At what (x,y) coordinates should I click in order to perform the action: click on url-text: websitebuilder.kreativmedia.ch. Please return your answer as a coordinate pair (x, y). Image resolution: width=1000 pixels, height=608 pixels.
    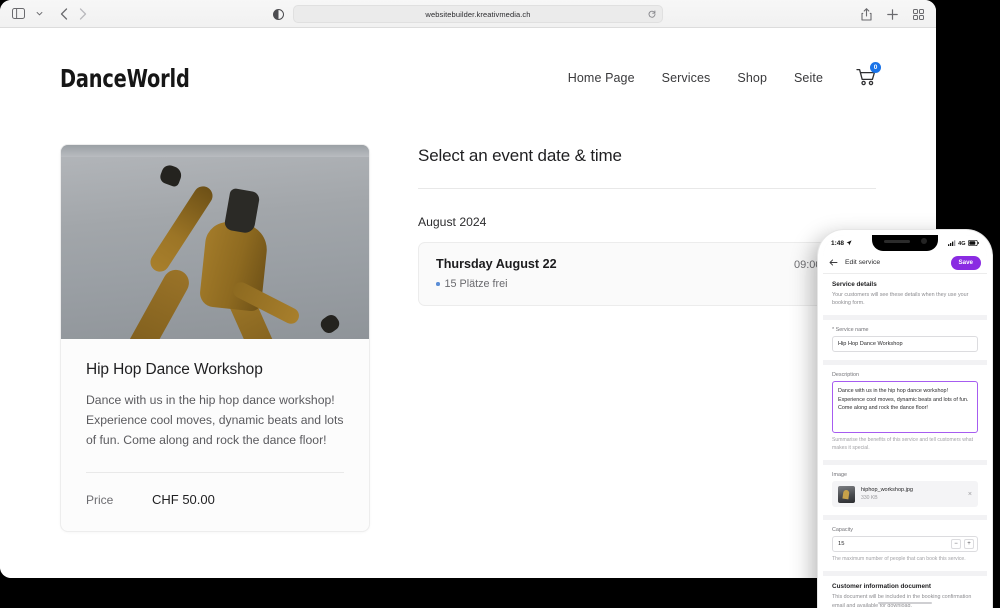
    Looking at the image, I should click on (478, 14).